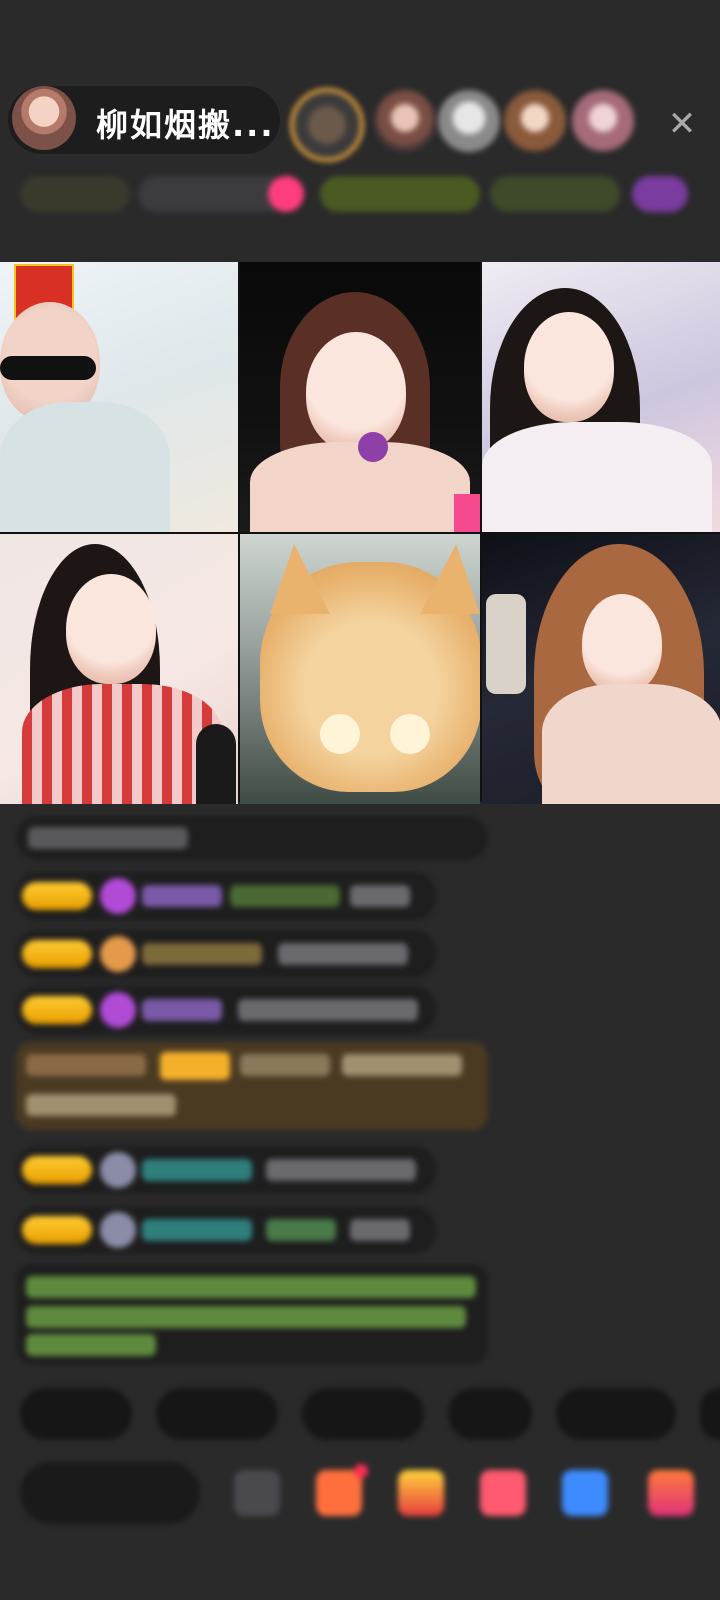  I want to click on room-rank-pill, so click(75, 194).